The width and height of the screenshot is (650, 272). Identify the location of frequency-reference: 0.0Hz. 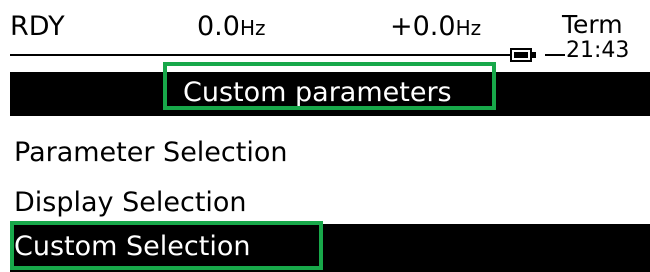
(231, 27).